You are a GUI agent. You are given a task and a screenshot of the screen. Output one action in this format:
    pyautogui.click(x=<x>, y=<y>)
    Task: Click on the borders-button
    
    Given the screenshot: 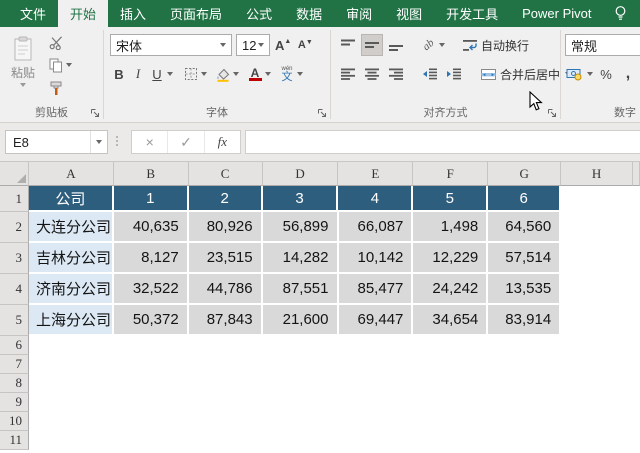 What is the action you would take?
    pyautogui.click(x=191, y=74)
    